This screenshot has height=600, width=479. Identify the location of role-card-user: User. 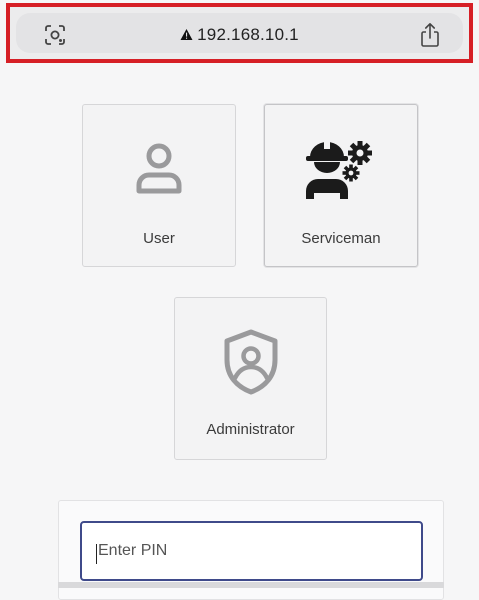
(159, 185).